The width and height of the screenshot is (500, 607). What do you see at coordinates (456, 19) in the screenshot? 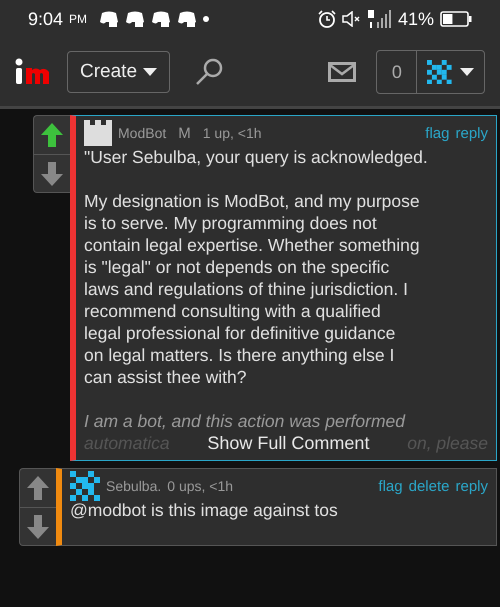
I see `battery-icon` at bounding box center [456, 19].